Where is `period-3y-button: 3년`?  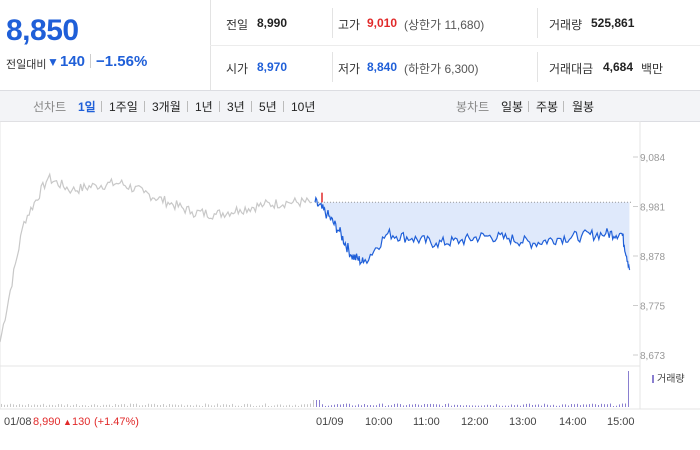 period-3y-button: 3년 is located at coordinates (236, 106).